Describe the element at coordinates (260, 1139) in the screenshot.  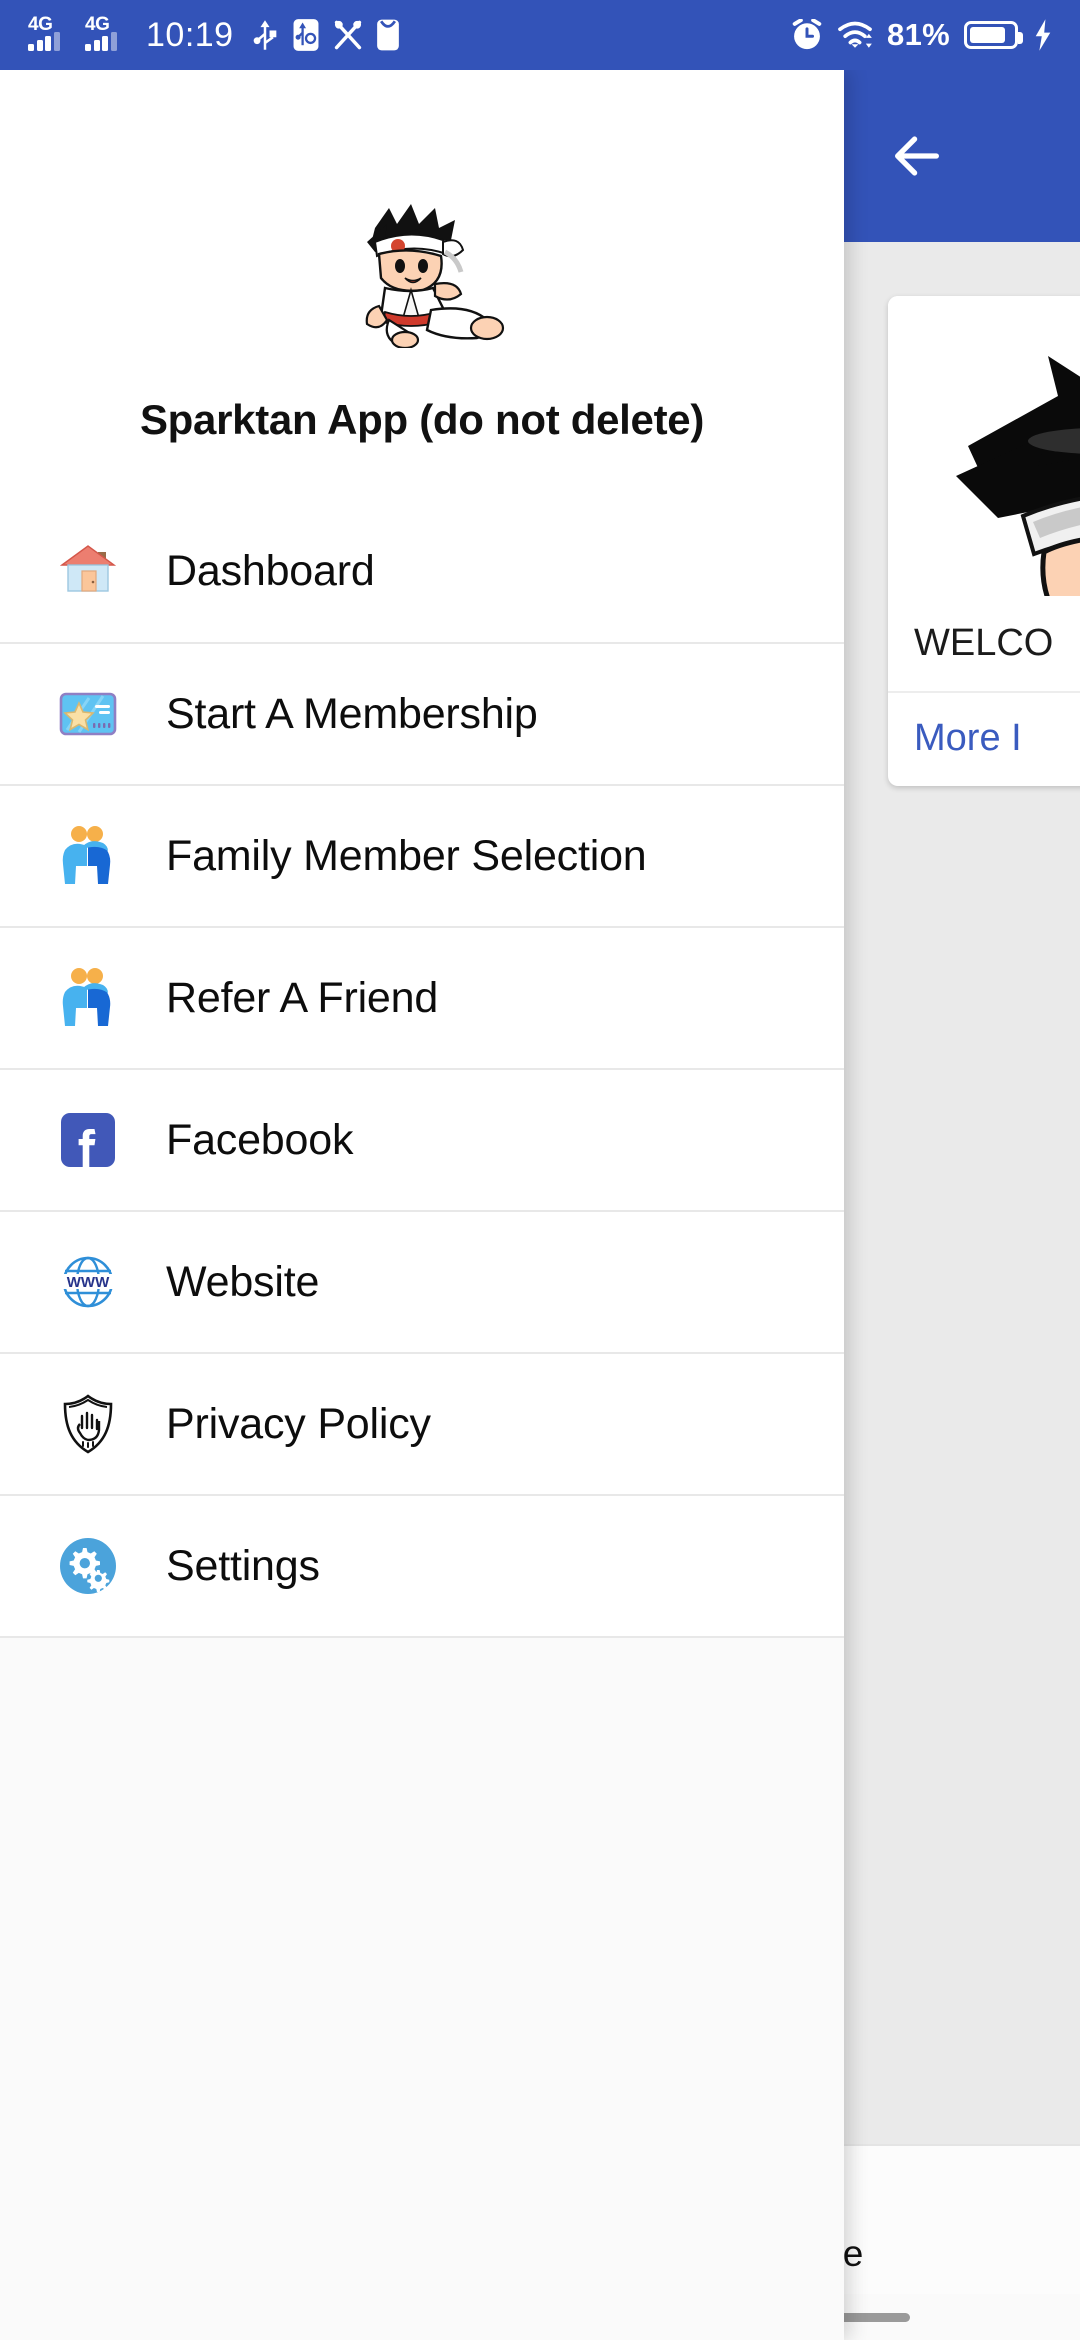
I see `drawer-item-label: Facebook` at that location.